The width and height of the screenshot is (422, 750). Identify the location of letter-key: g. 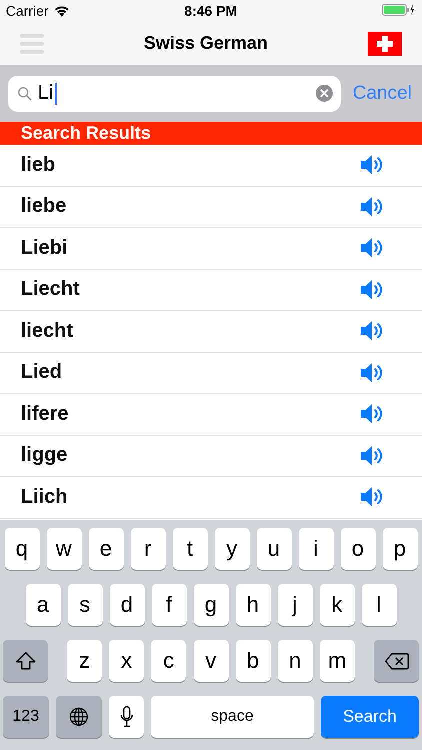
(211, 605).